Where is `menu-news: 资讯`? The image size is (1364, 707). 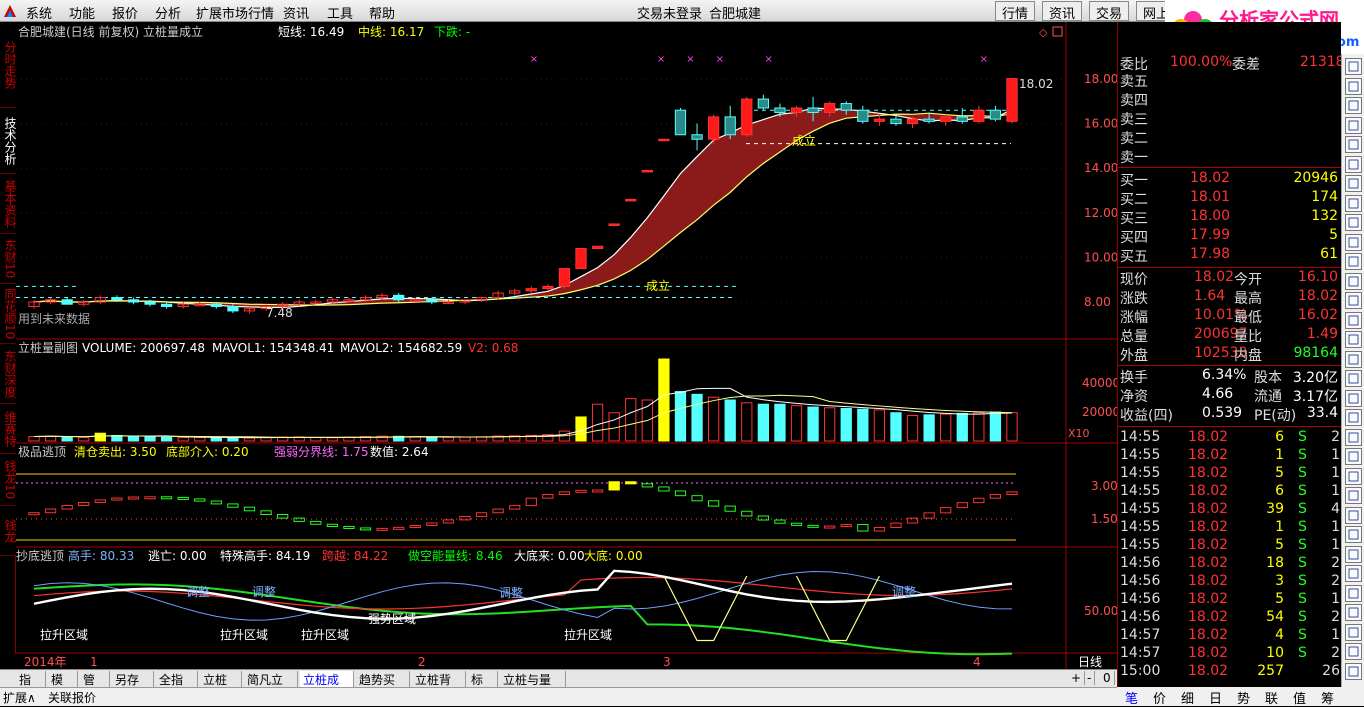 menu-news: 资讯 is located at coordinates (296, 12).